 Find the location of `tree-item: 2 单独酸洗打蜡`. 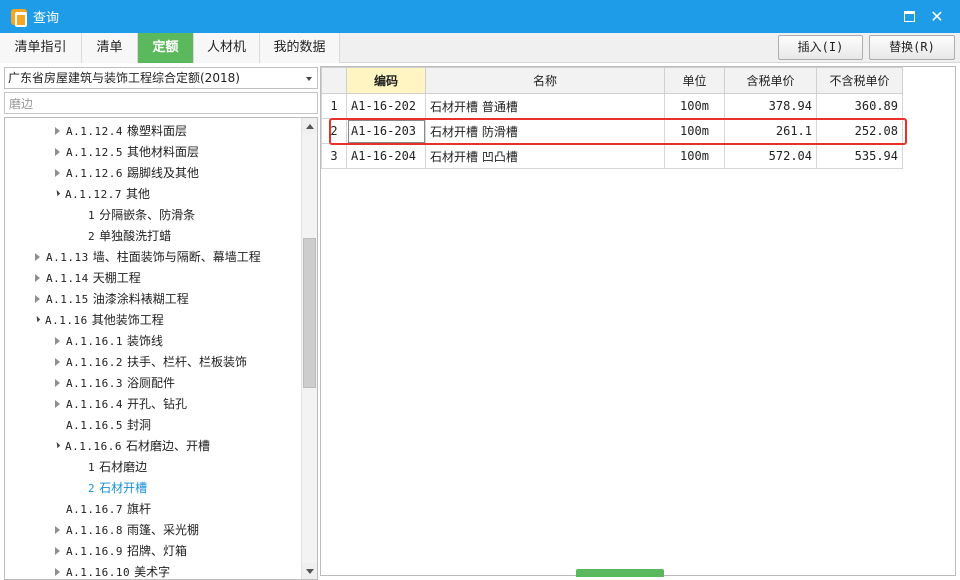

tree-item: 2 单独酸洗打蜡 is located at coordinates (124, 236).